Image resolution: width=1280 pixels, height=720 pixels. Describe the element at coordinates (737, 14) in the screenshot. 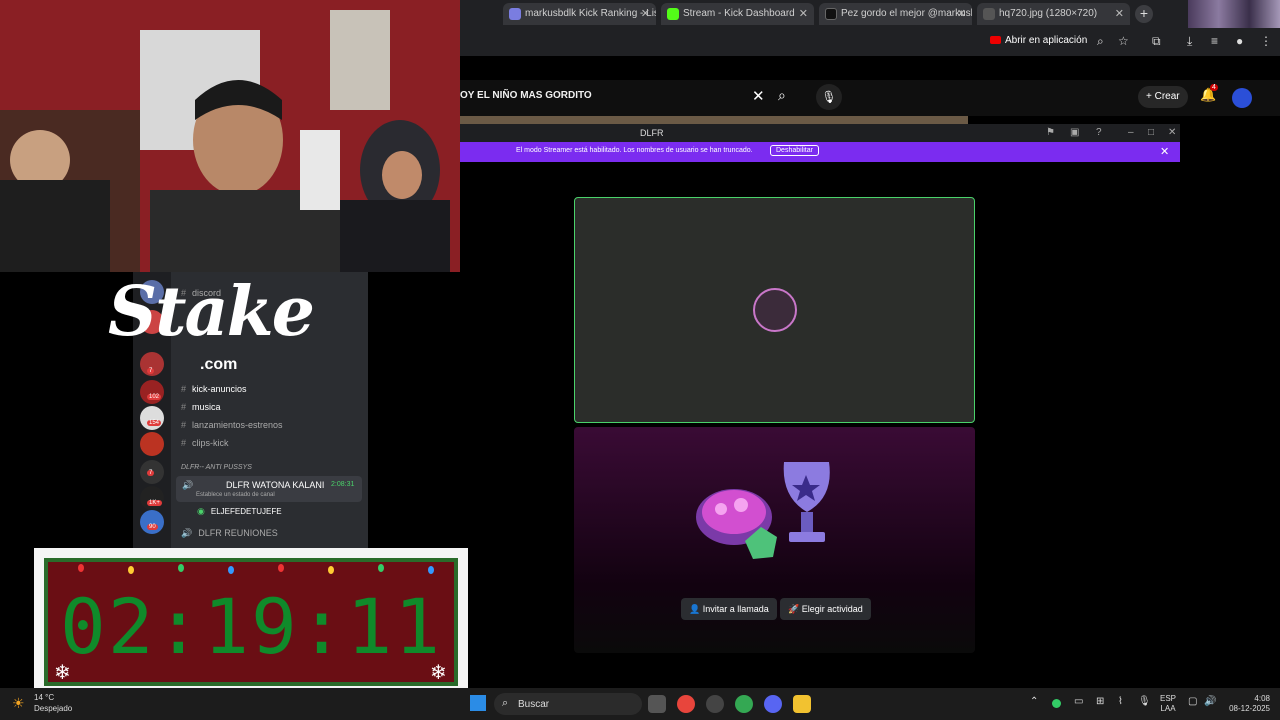

I see `tab-kick-dashboard: Stream - Kick Dashboard ✕` at that location.